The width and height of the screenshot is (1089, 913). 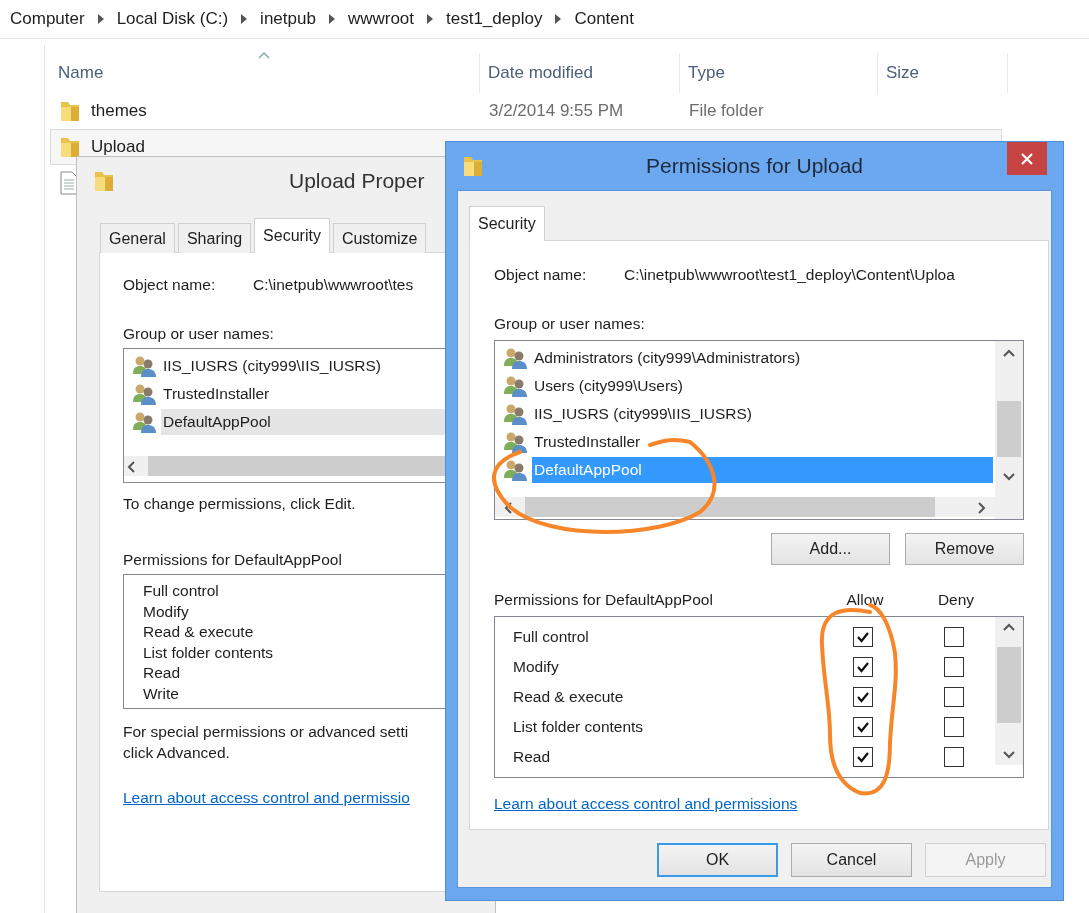 What do you see at coordinates (266, 732) in the screenshot?
I see `advanced-note: For special permissions or advanced setti` at bounding box center [266, 732].